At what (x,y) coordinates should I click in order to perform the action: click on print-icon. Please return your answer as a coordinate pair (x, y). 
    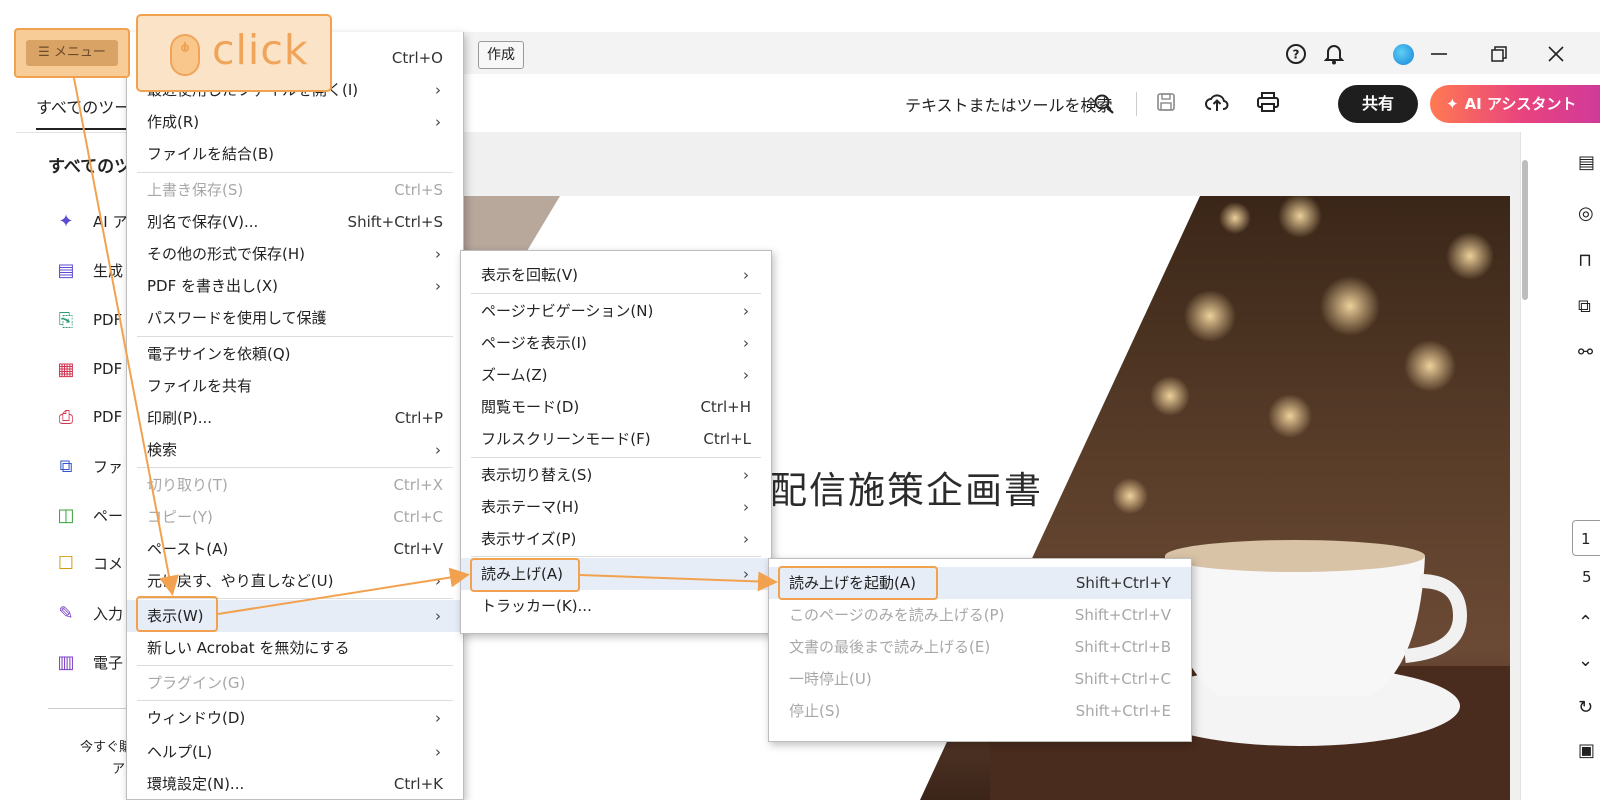
    Looking at the image, I should click on (1268, 102).